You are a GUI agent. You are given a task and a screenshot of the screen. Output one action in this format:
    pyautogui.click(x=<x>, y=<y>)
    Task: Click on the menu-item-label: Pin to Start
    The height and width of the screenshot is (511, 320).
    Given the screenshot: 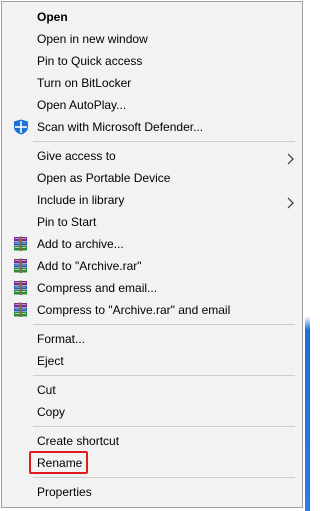 What is the action you would take?
    pyautogui.click(x=67, y=222)
    